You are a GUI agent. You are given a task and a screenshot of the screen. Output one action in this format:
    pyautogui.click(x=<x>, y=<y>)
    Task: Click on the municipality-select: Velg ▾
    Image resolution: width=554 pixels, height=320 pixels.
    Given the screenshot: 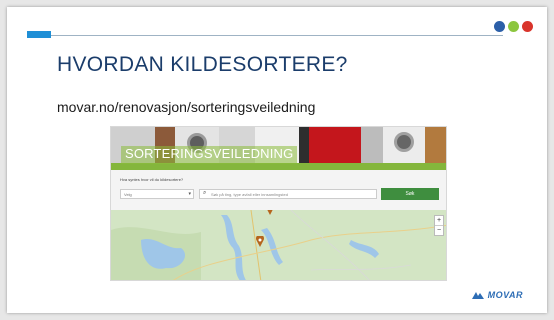 What is the action you would take?
    pyautogui.click(x=157, y=194)
    